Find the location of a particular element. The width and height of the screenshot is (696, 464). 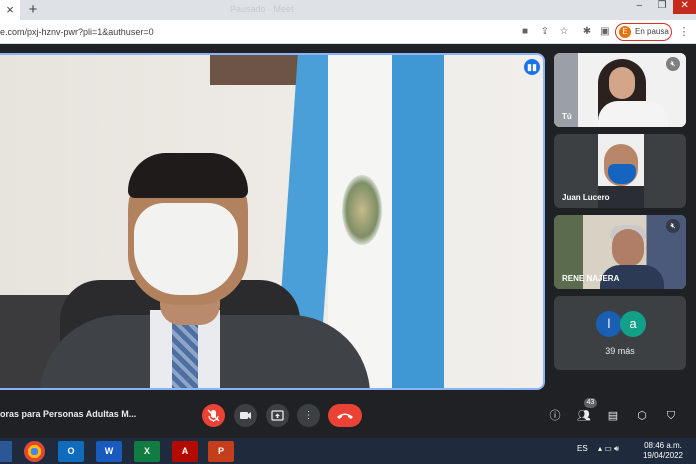

camera-icon is located at coordinates (245, 415).